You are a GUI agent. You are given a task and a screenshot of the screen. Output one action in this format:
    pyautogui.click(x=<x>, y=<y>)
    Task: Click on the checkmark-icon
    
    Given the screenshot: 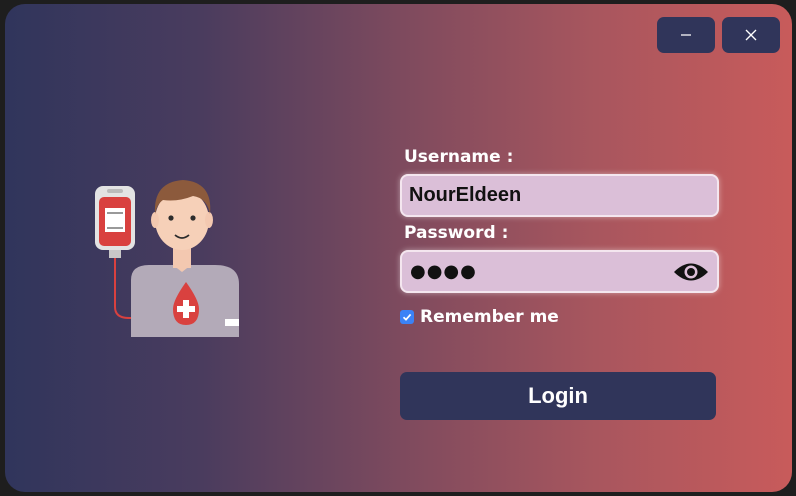 What is the action you would take?
    pyautogui.click(x=407, y=317)
    